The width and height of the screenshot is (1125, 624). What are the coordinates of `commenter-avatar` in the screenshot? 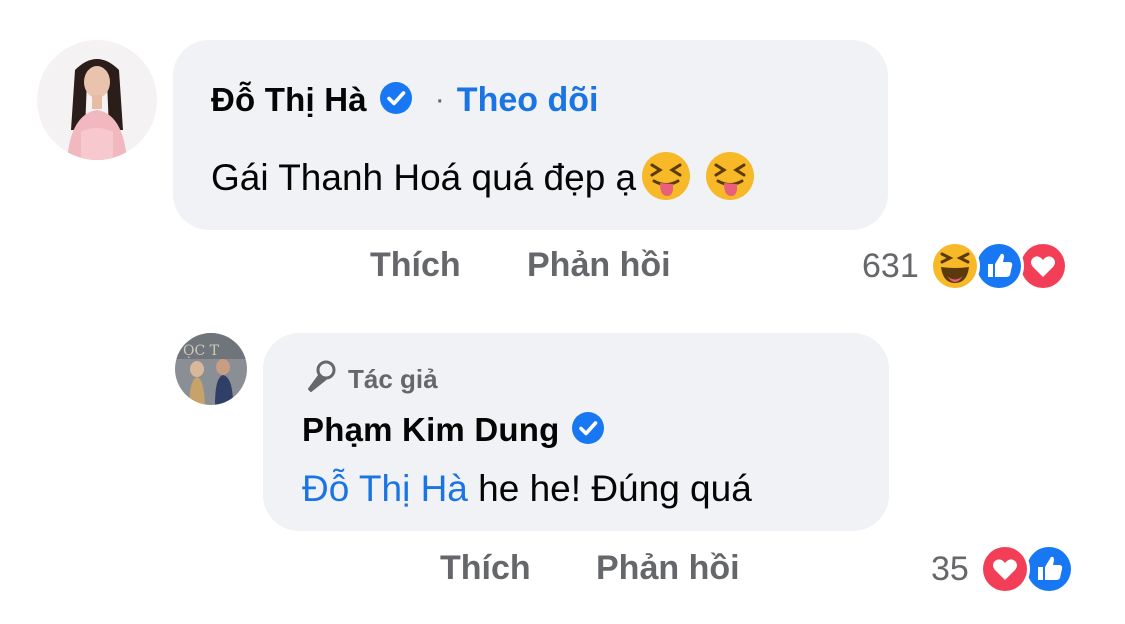 It's located at (97, 100).